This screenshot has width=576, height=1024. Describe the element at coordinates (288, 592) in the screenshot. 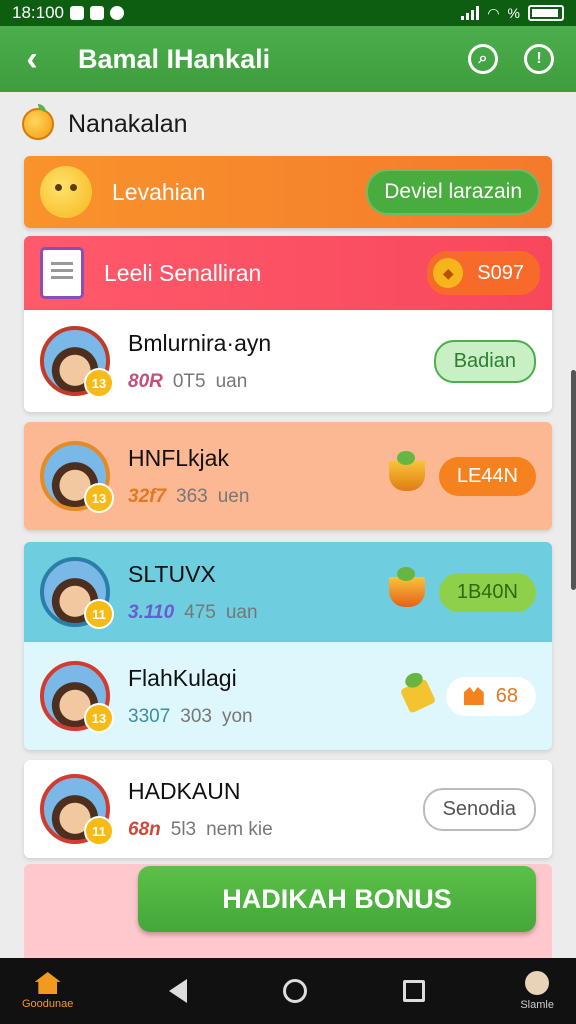

I see `list-item: 11 SLTUVX 3.110 475 uan 1B40N` at that location.